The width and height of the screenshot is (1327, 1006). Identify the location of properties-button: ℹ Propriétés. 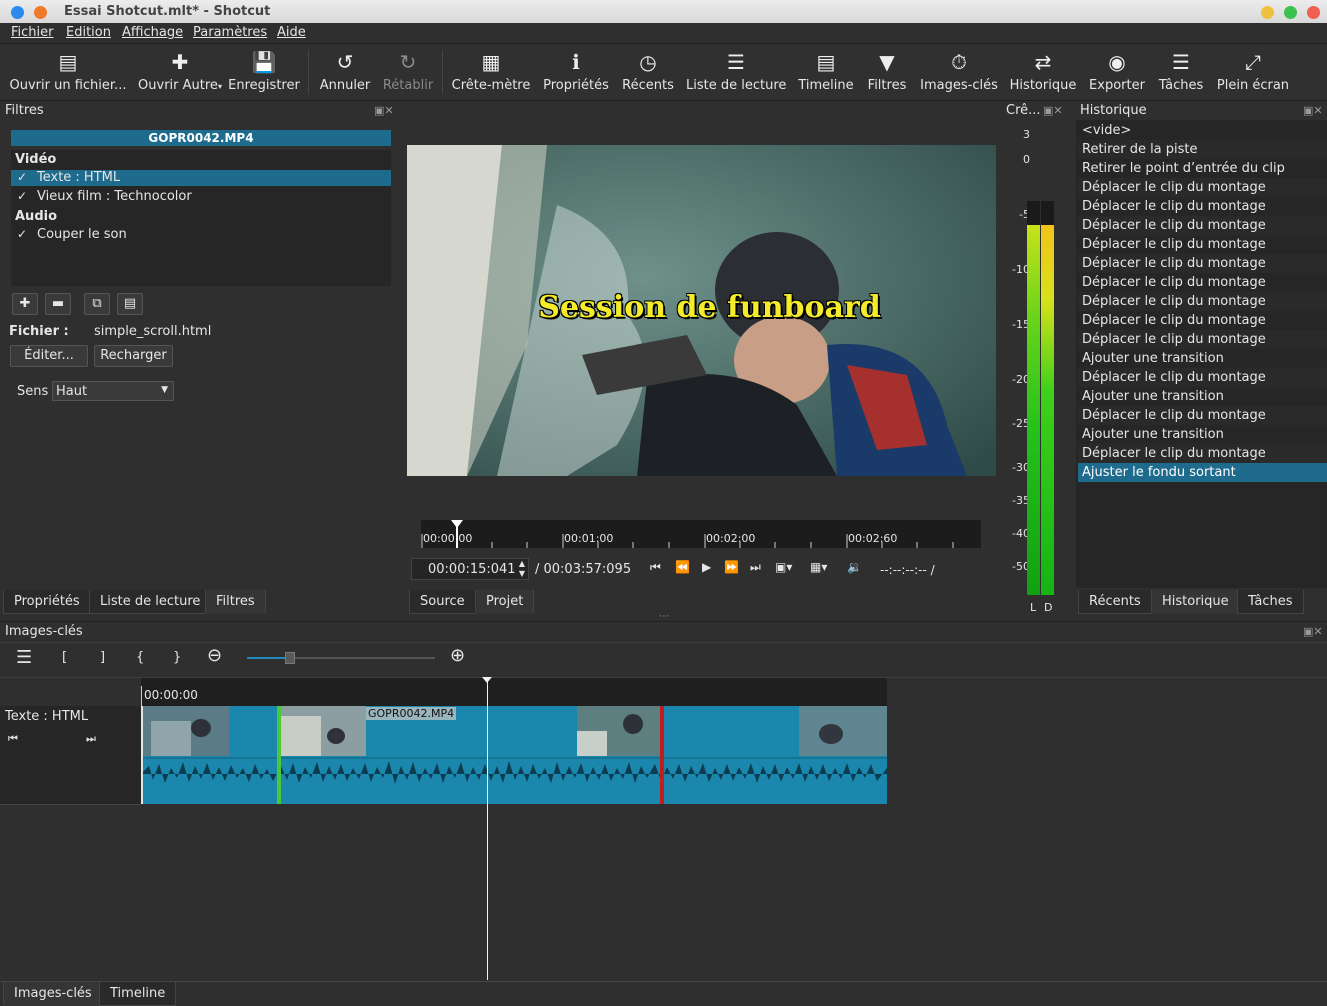
(576, 72).